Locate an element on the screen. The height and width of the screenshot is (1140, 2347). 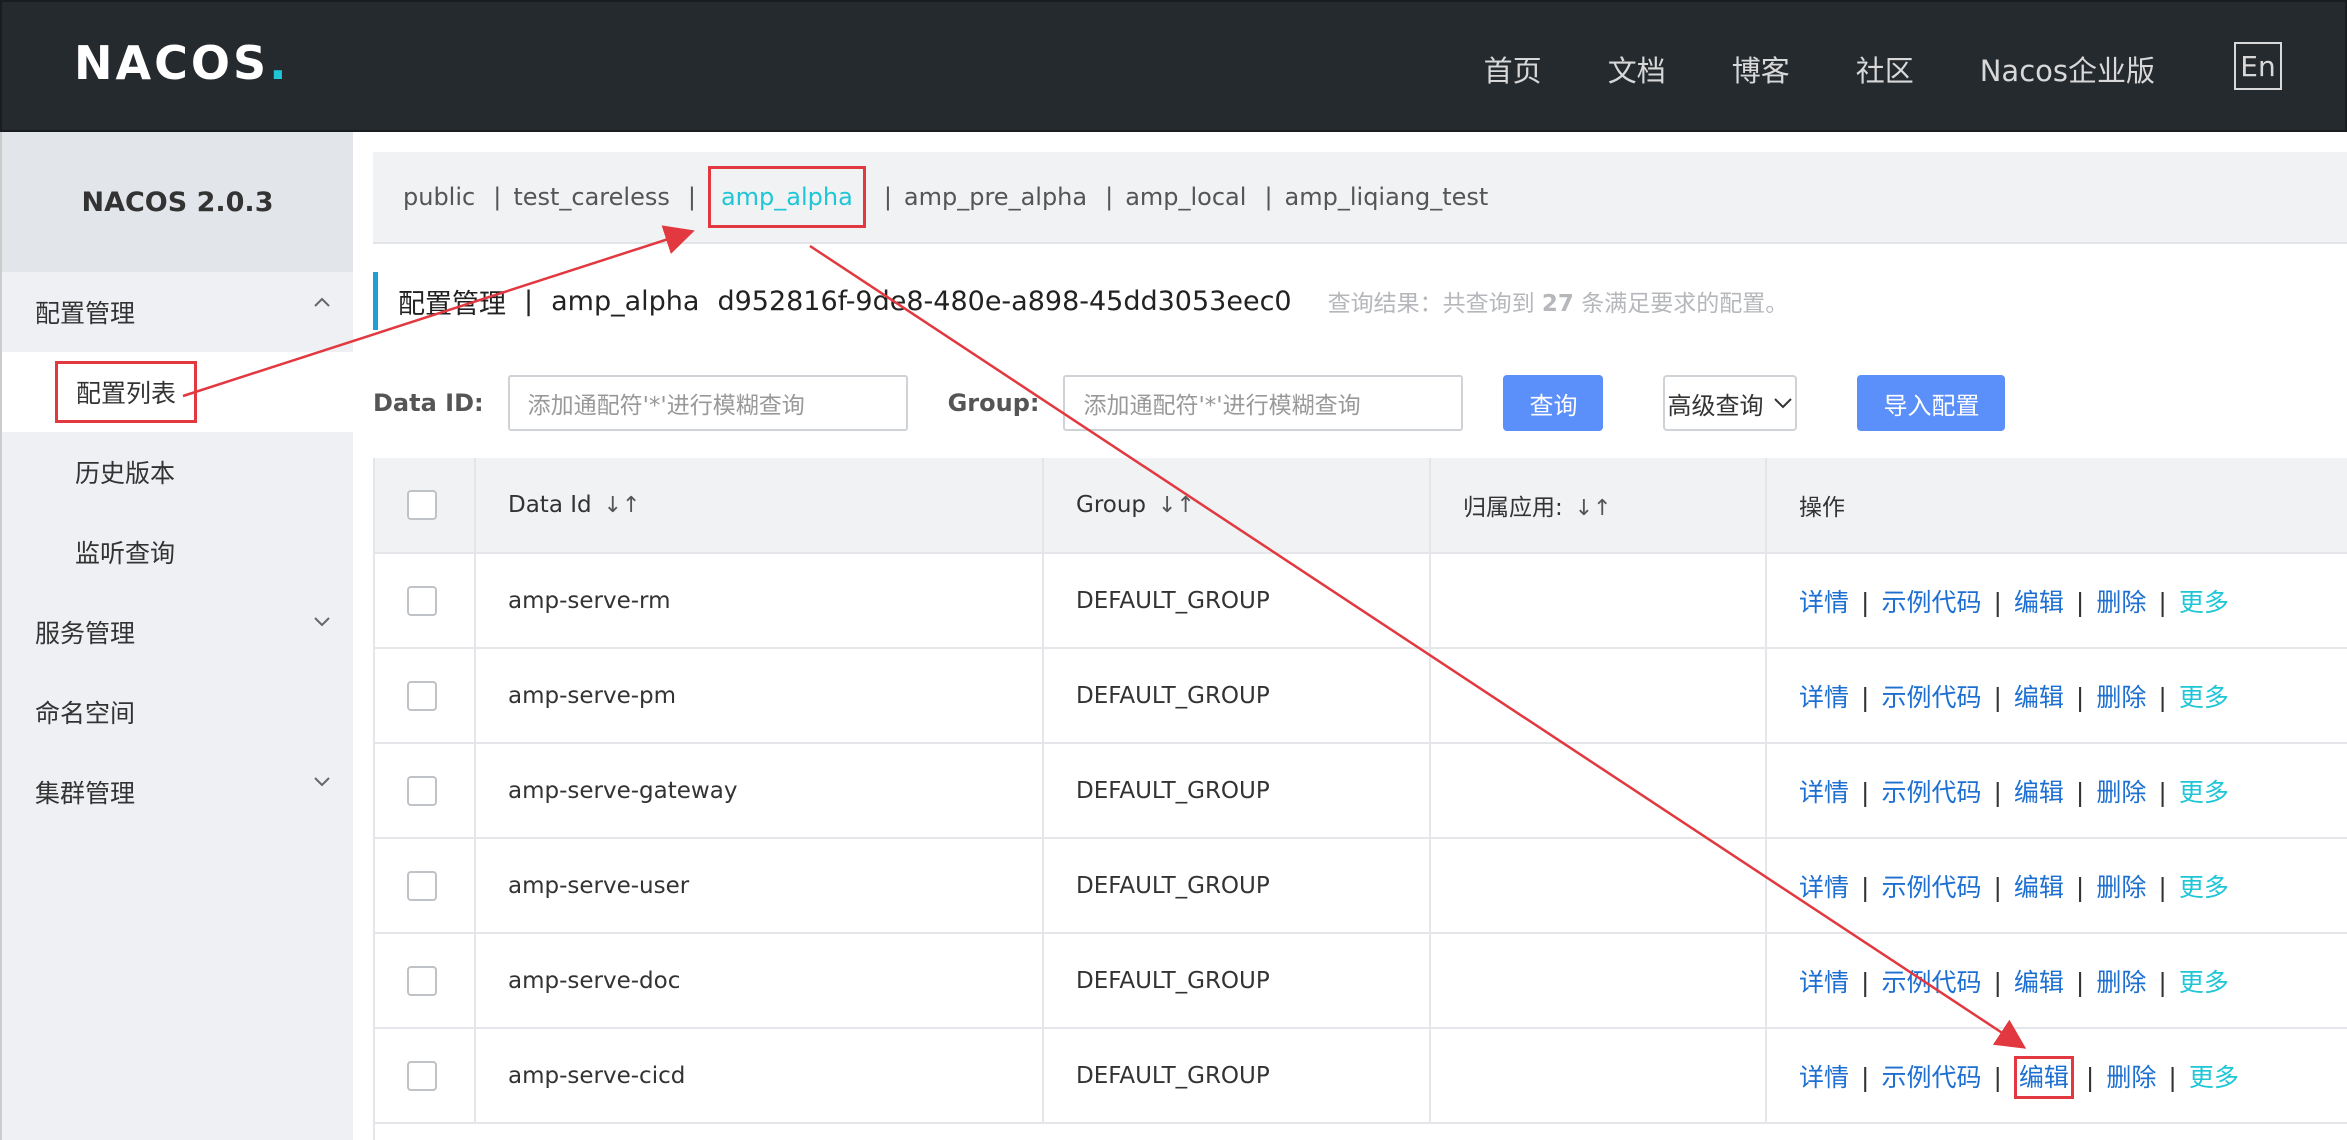
sidebar-item-config-list: 配置列表 is located at coordinates (177, 392).